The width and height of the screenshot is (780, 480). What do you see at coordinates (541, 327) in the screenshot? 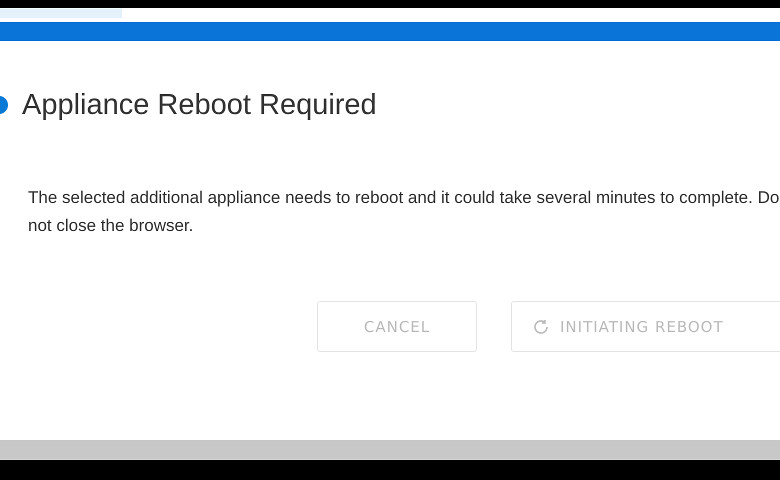
I see `spinner-icon` at bounding box center [541, 327].